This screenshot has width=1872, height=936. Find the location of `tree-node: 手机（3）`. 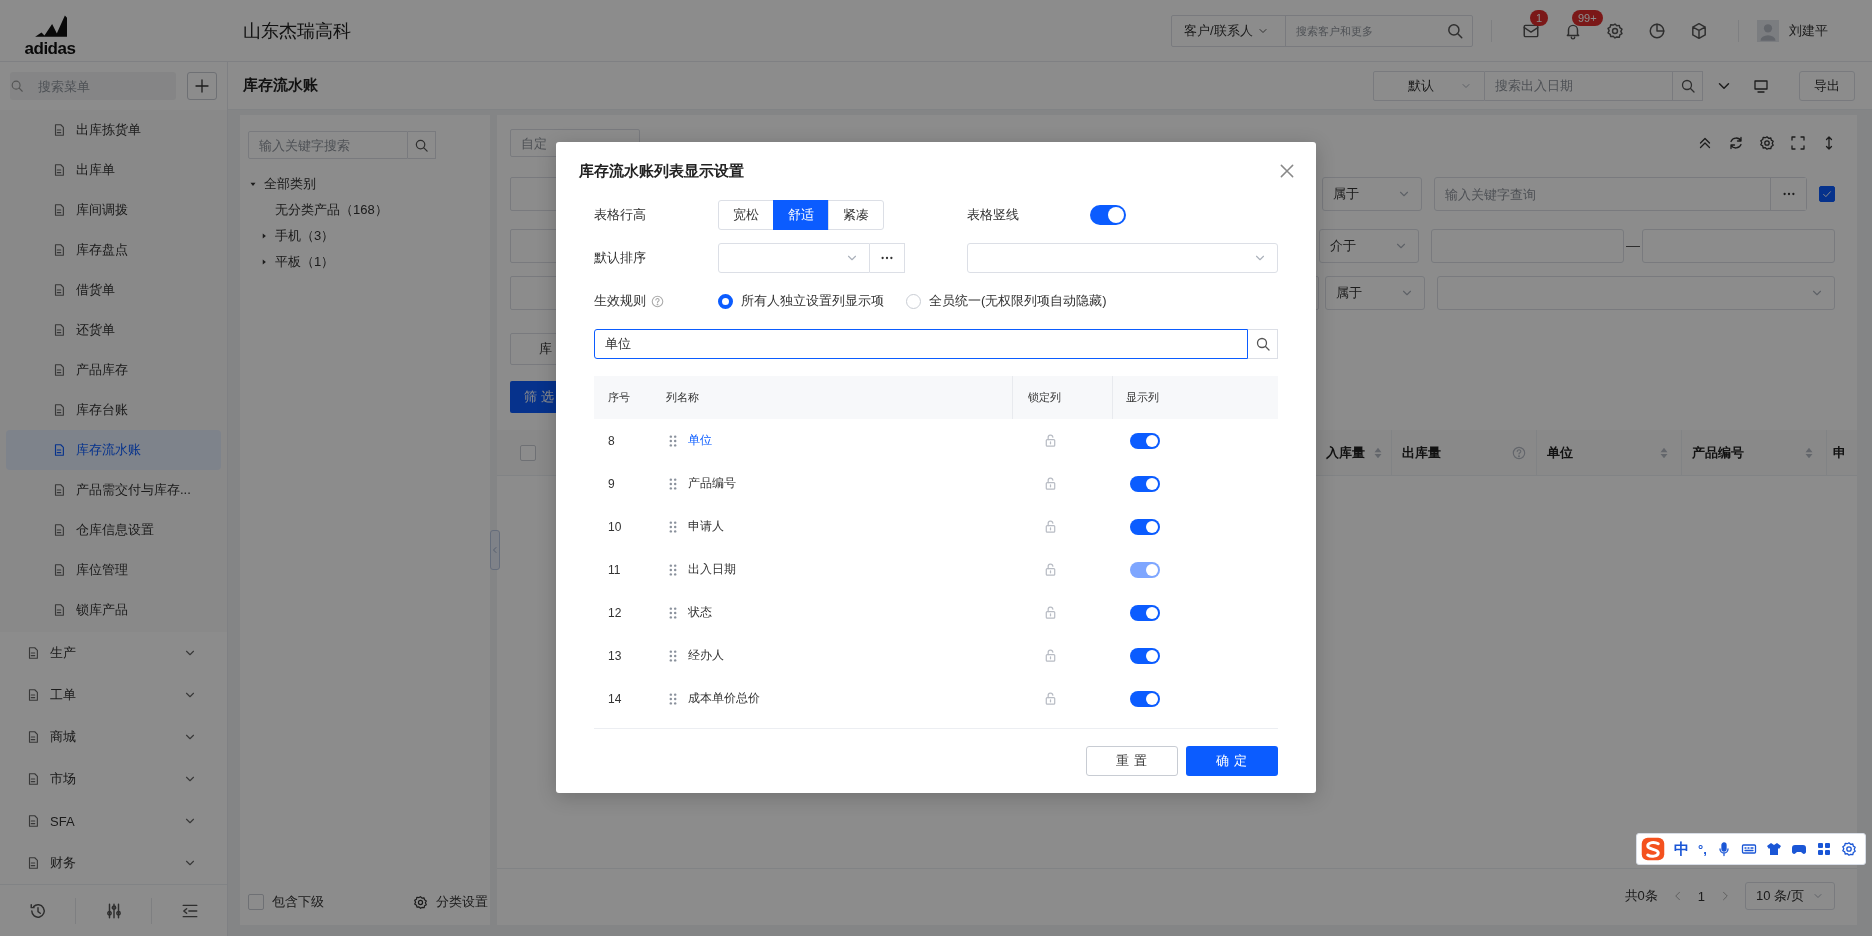

tree-node: 手机（3） is located at coordinates (370, 236).